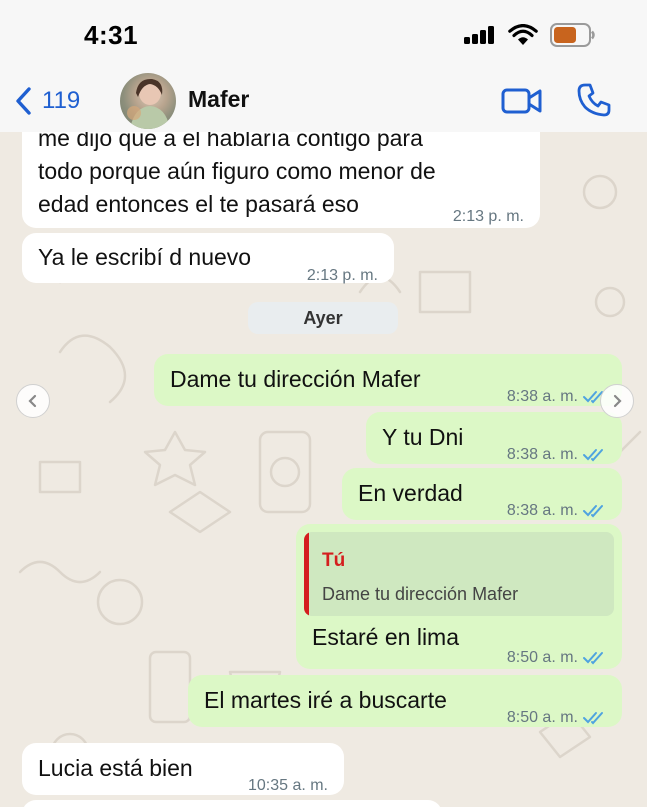  What do you see at coordinates (111, 35) in the screenshot?
I see `status-time: 4:31` at bounding box center [111, 35].